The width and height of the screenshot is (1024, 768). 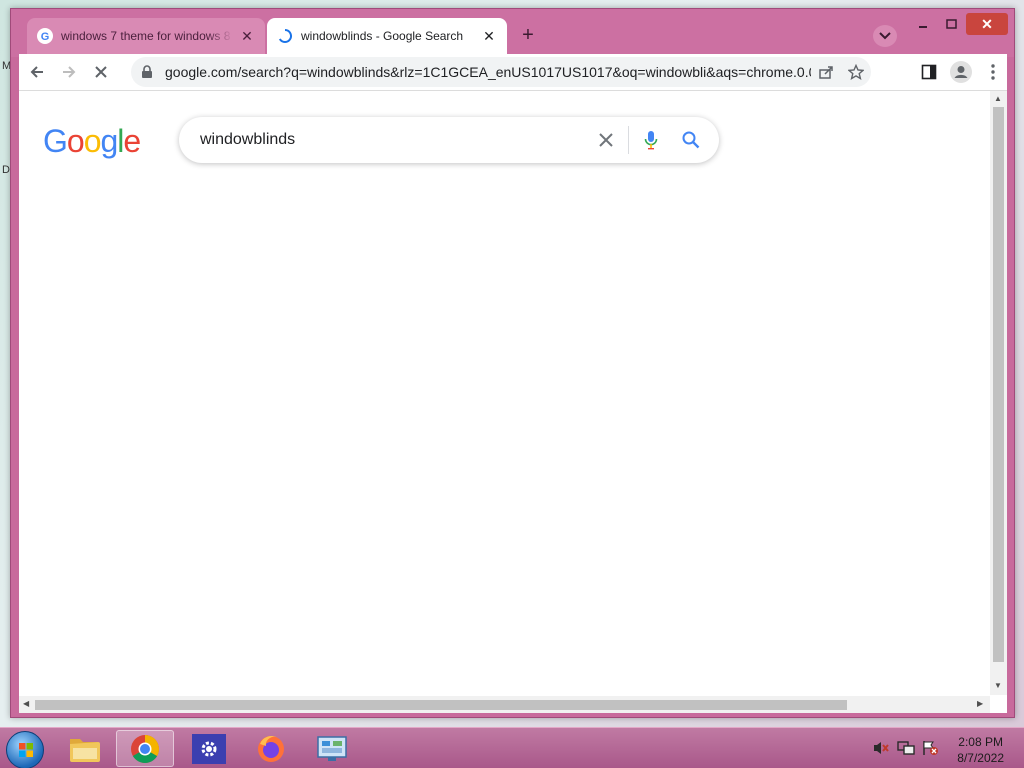 I want to click on control-panel-icon, so click(x=332, y=748).